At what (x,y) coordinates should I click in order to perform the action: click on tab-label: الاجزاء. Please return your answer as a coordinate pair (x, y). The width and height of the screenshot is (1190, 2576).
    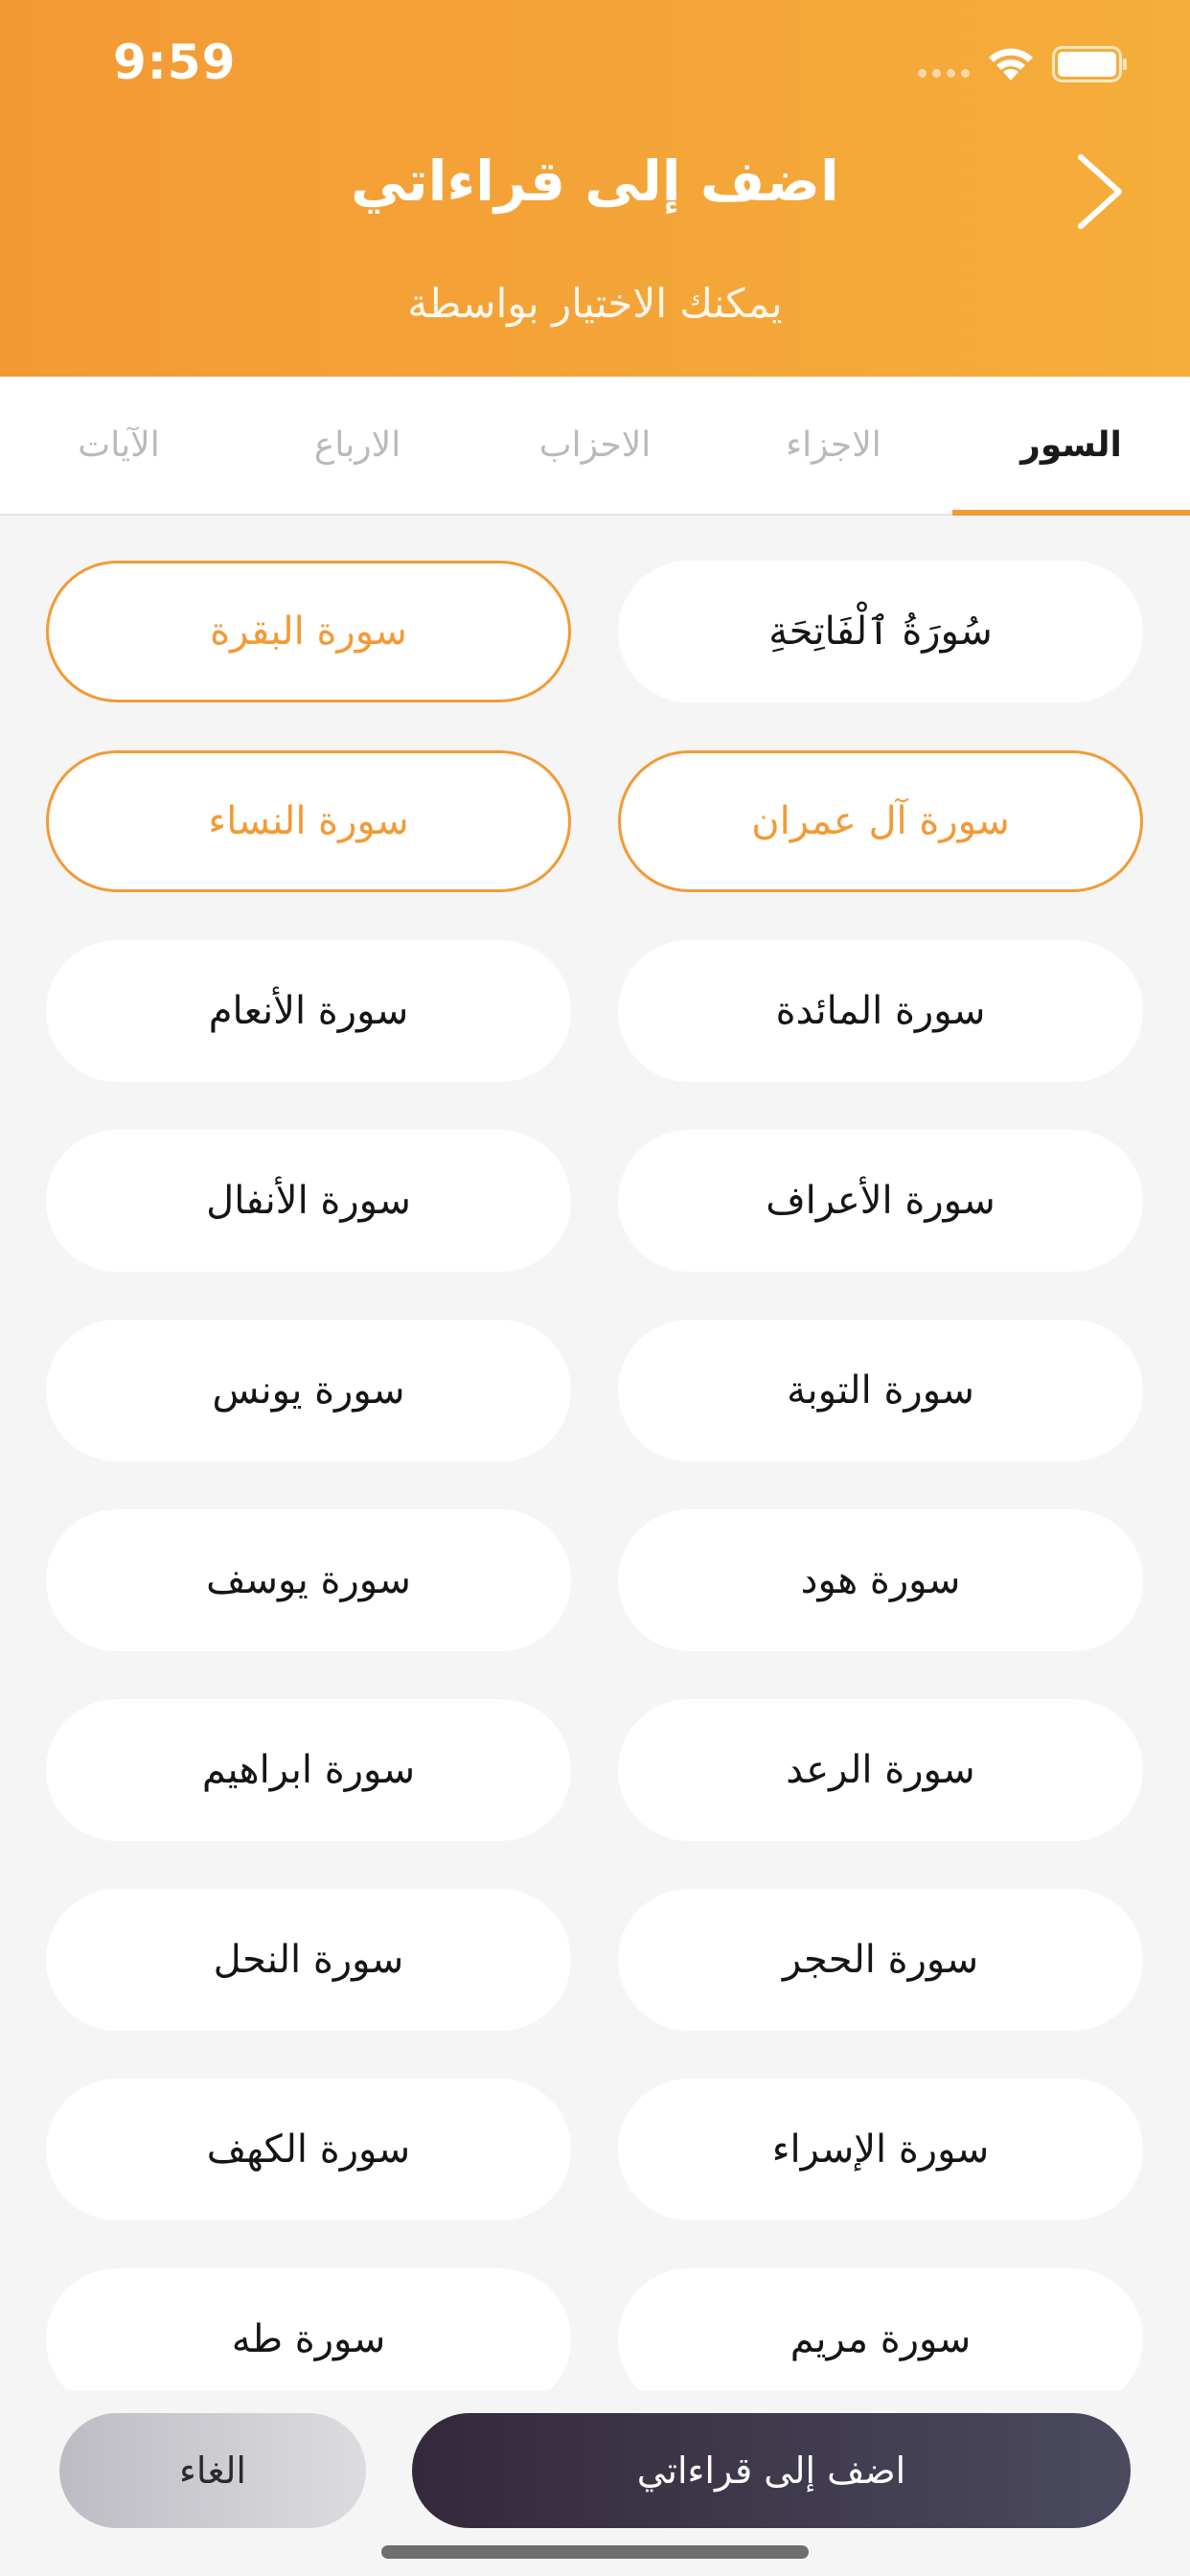
    Looking at the image, I should click on (834, 445).